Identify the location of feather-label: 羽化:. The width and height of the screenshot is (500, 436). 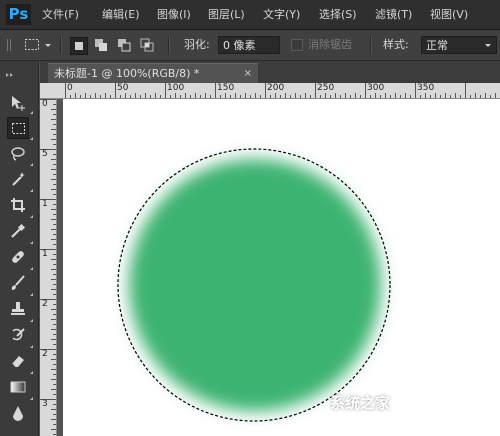
(197, 44).